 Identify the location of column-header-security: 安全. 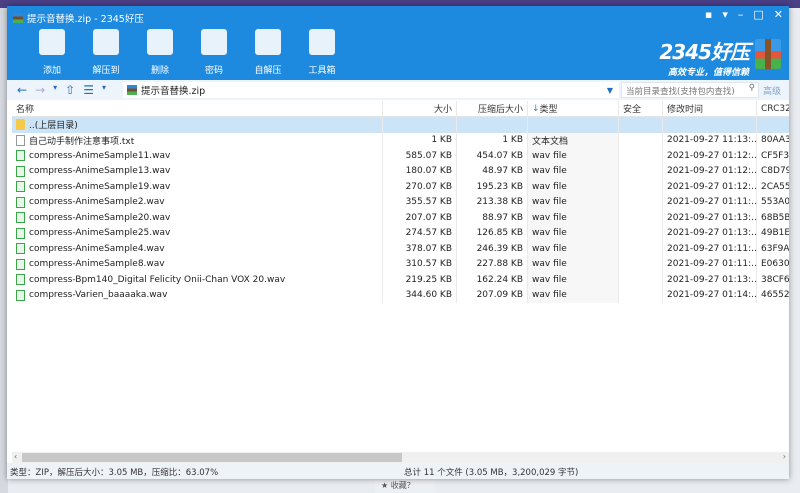
(641, 108).